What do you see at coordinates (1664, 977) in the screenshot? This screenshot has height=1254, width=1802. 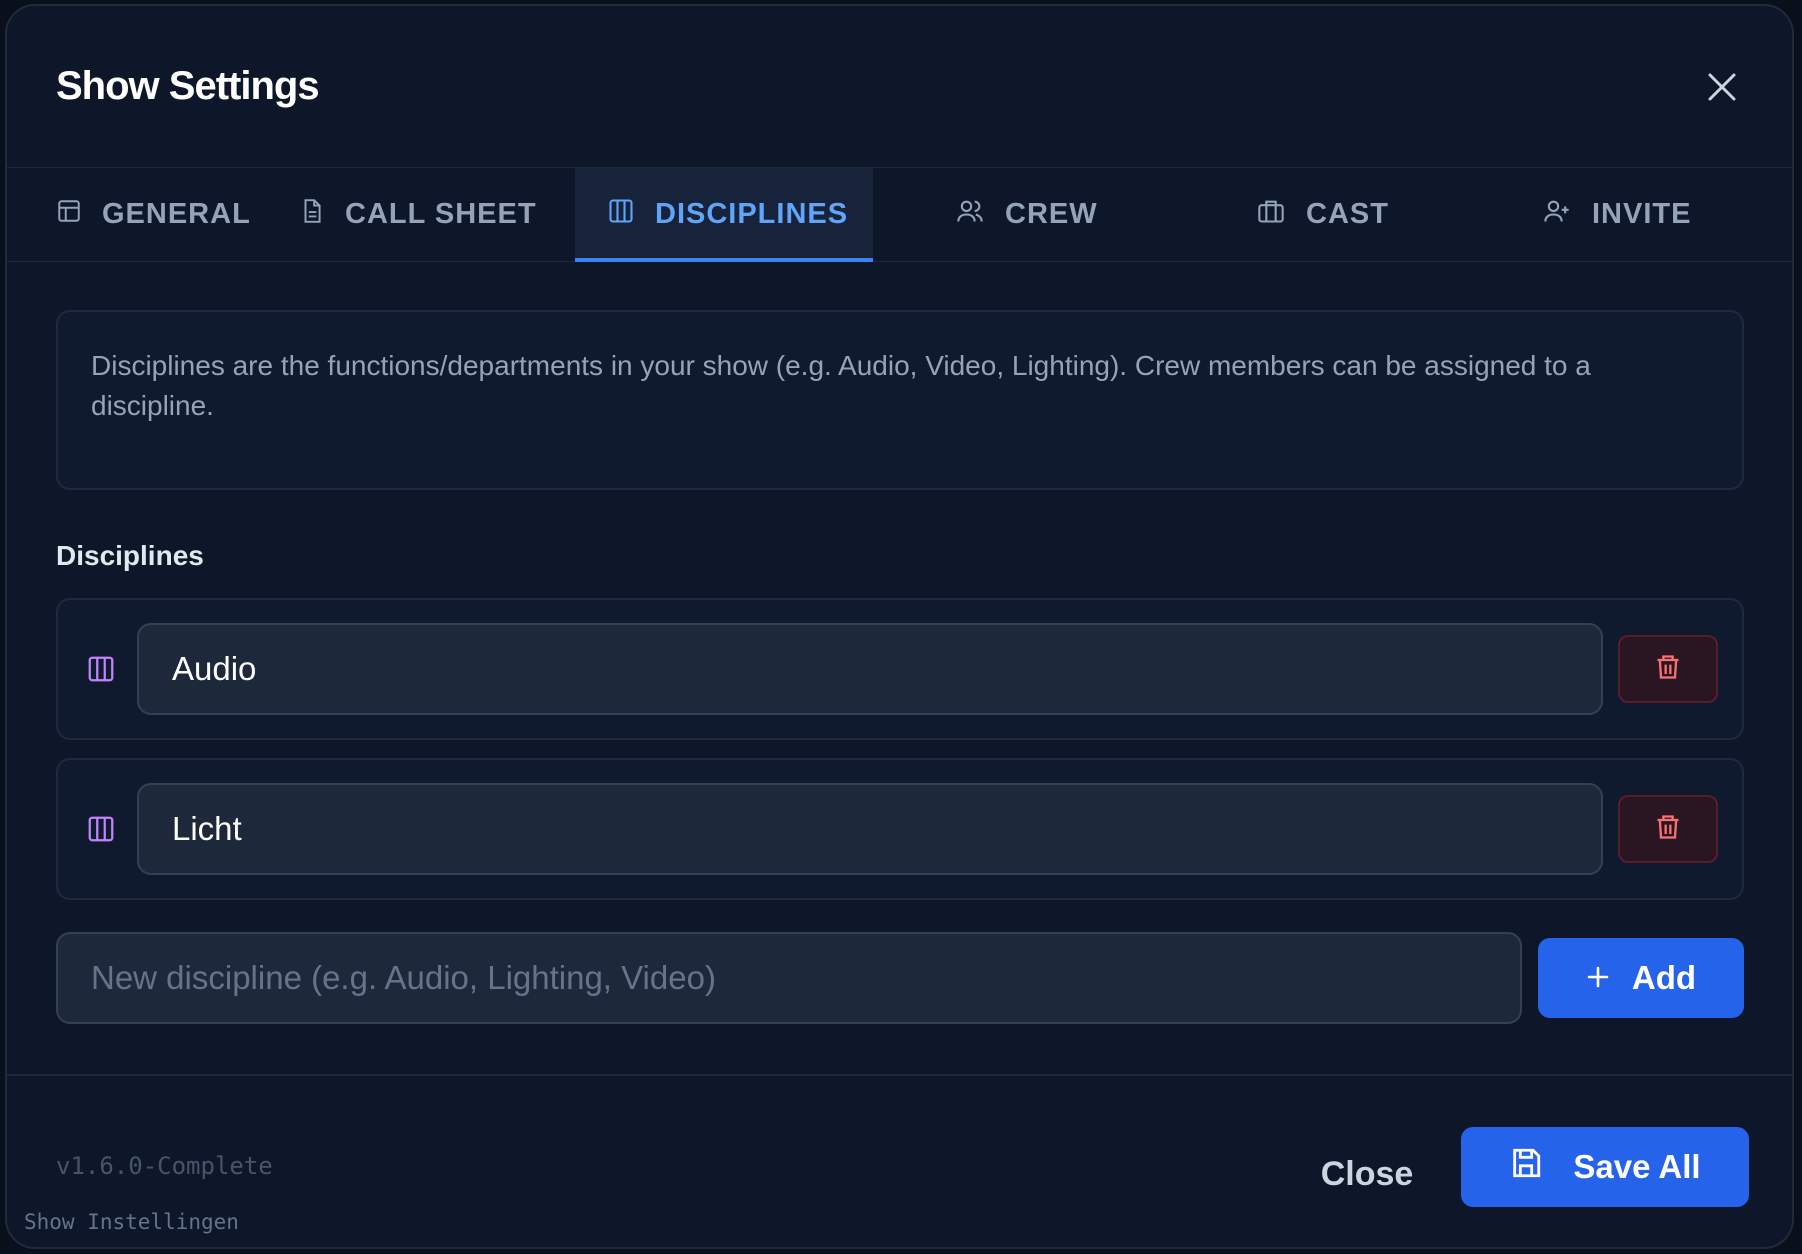 I see `add-label: Add` at bounding box center [1664, 977].